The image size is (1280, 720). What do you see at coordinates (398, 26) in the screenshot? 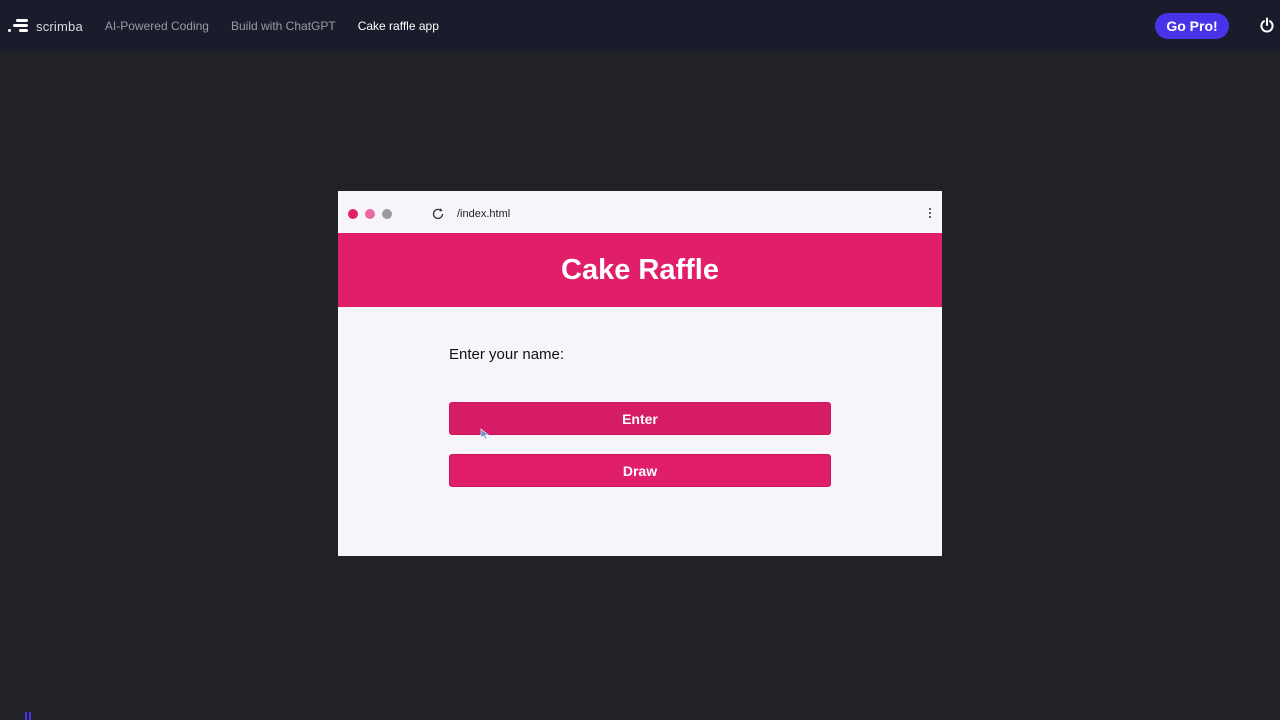
I see `breadcrumb-lesson: Cake raffle app` at bounding box center [398, 26].